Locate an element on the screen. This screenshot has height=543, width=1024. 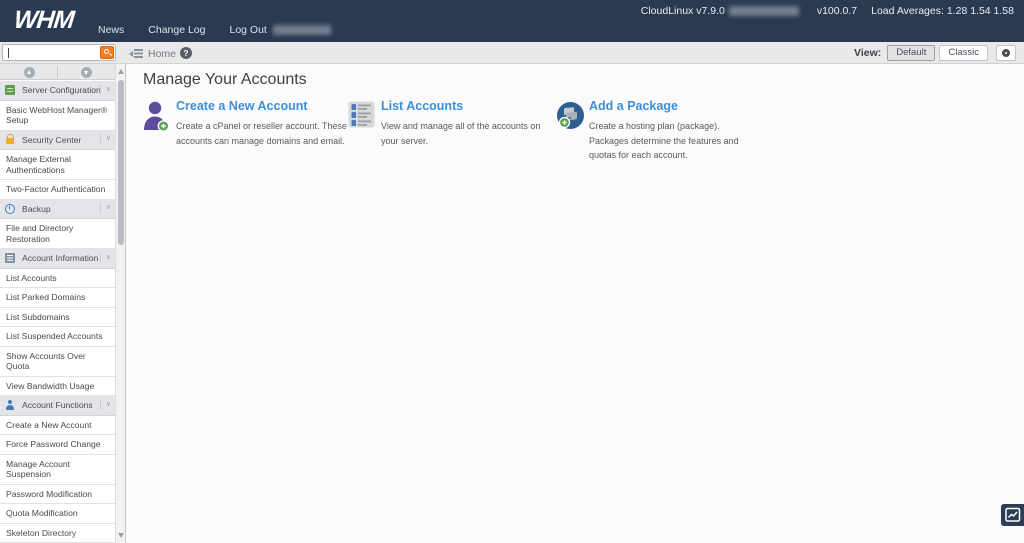
sidebar-label: File and Directory Restoration is located at coordinates (40, 233).